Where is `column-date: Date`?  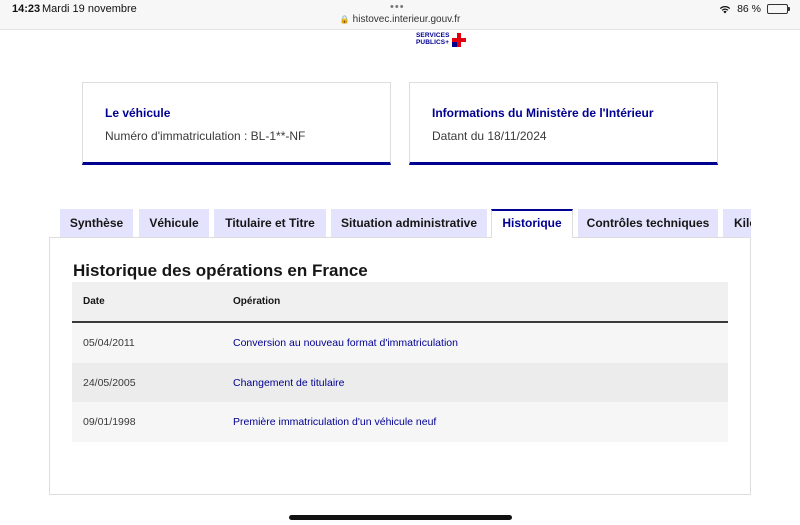
column-date: Date is located at coordinates (94, 301).